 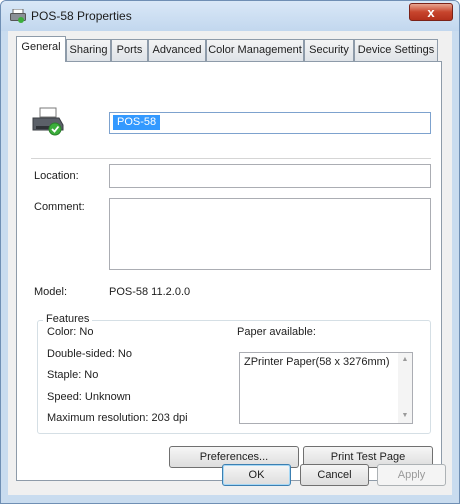 What do you see at coordinates (150, 292) in the screenshot?
I see `model-value: POS-58 11.2.0.0` at bounding box center [150, 292].